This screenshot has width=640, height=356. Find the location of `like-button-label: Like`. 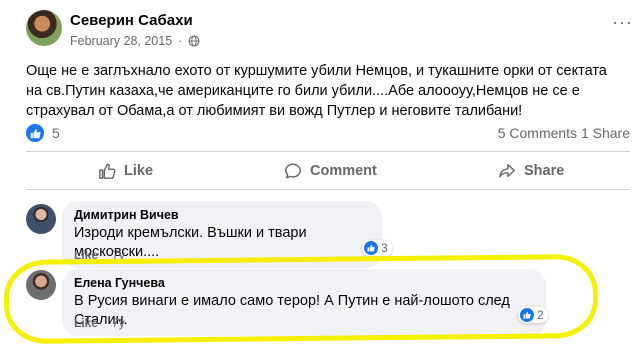

like-button-label: Like is located at coordinates (139, 171).